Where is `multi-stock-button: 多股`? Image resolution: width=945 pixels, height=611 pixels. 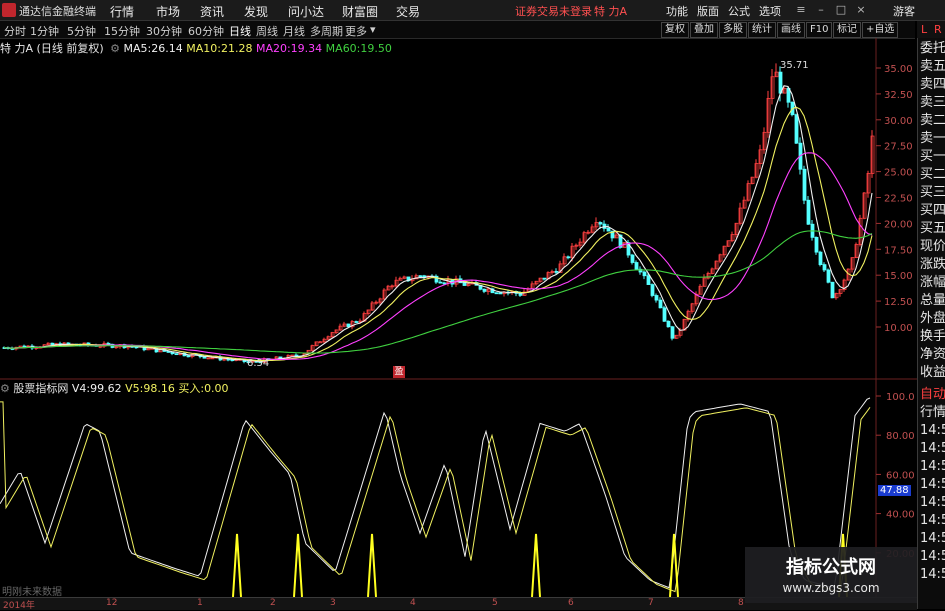 multi-stock-button: 多股 is located at coordinates (733, 30).